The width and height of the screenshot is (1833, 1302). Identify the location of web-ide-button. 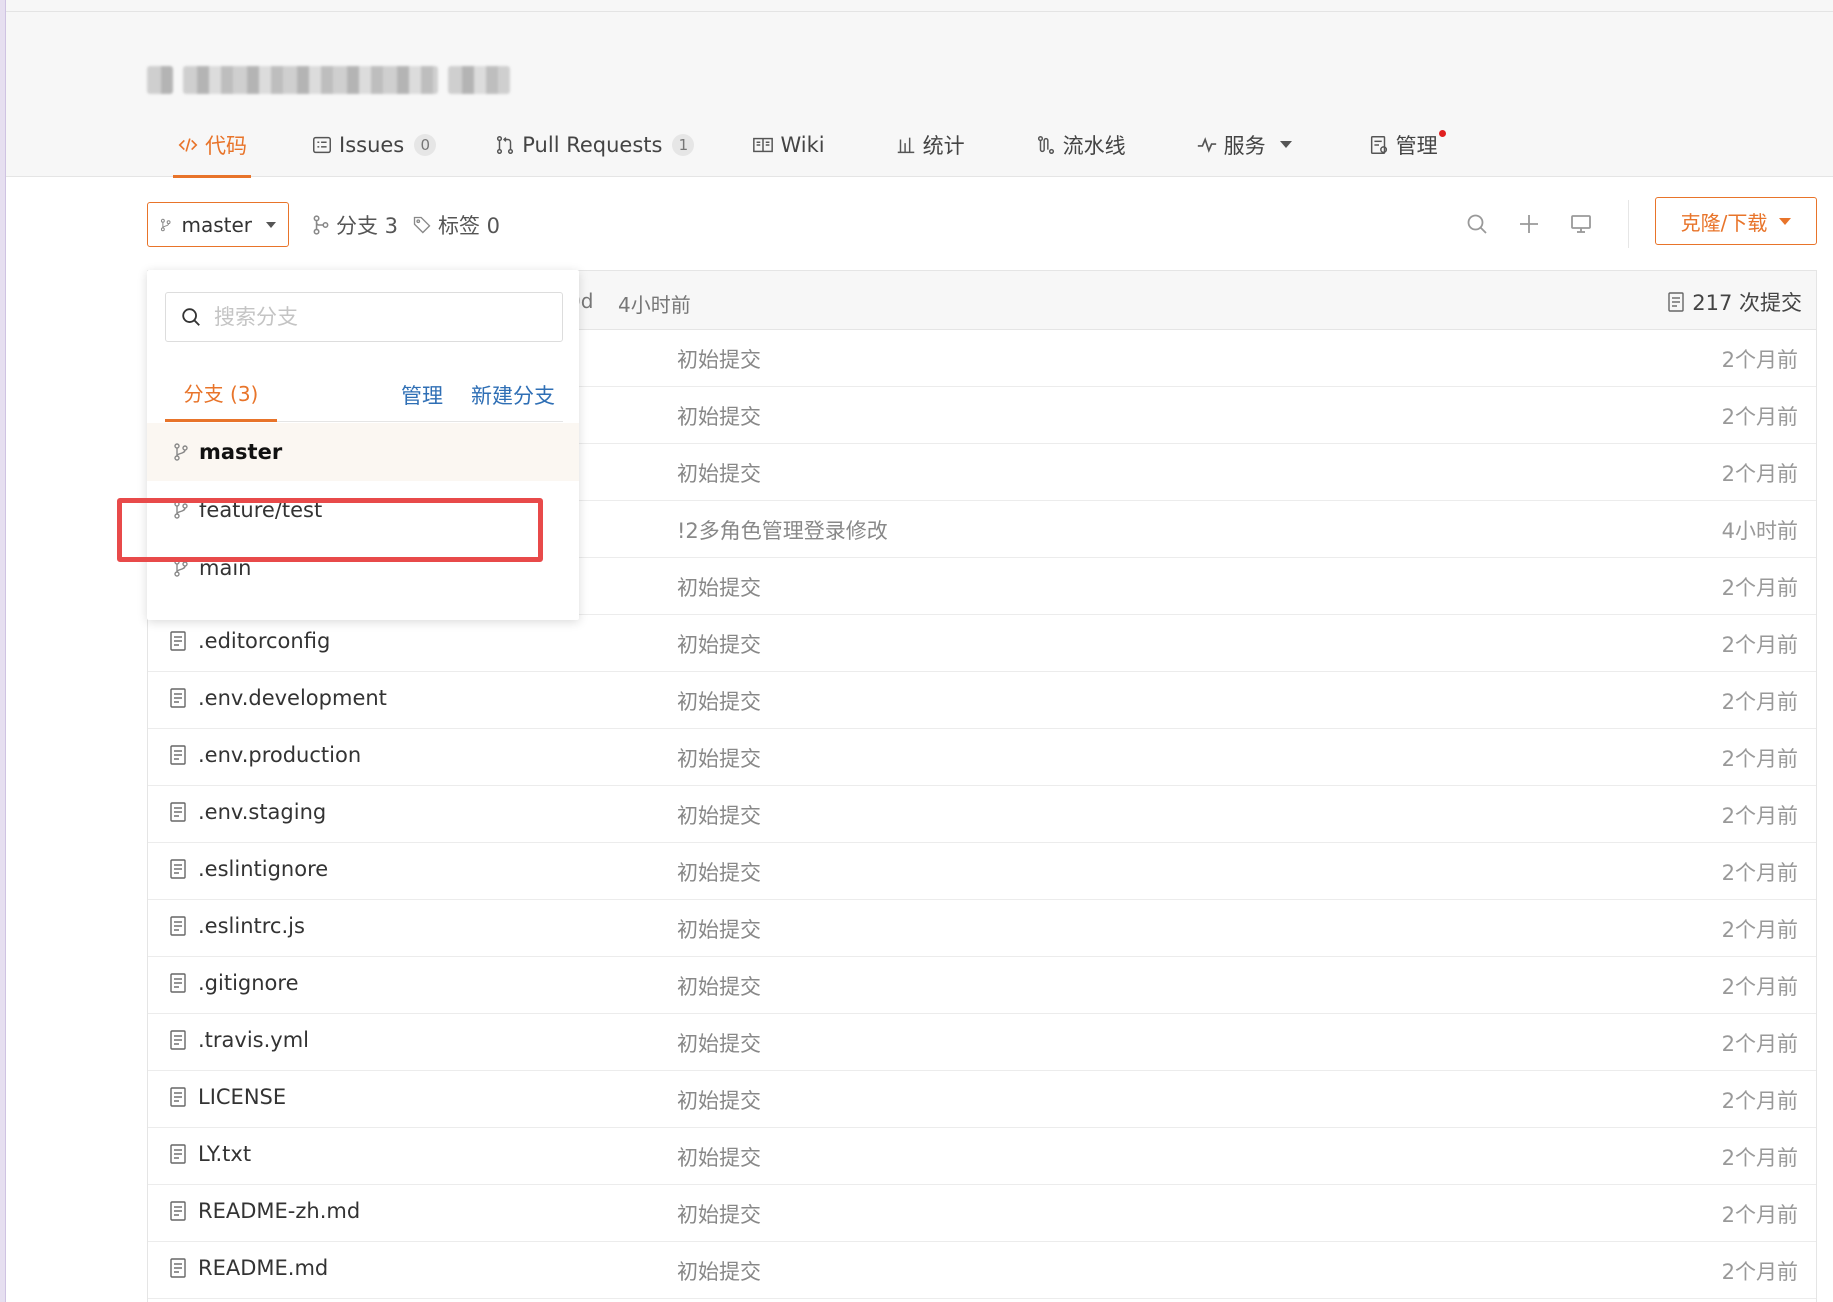
(1581, 224).